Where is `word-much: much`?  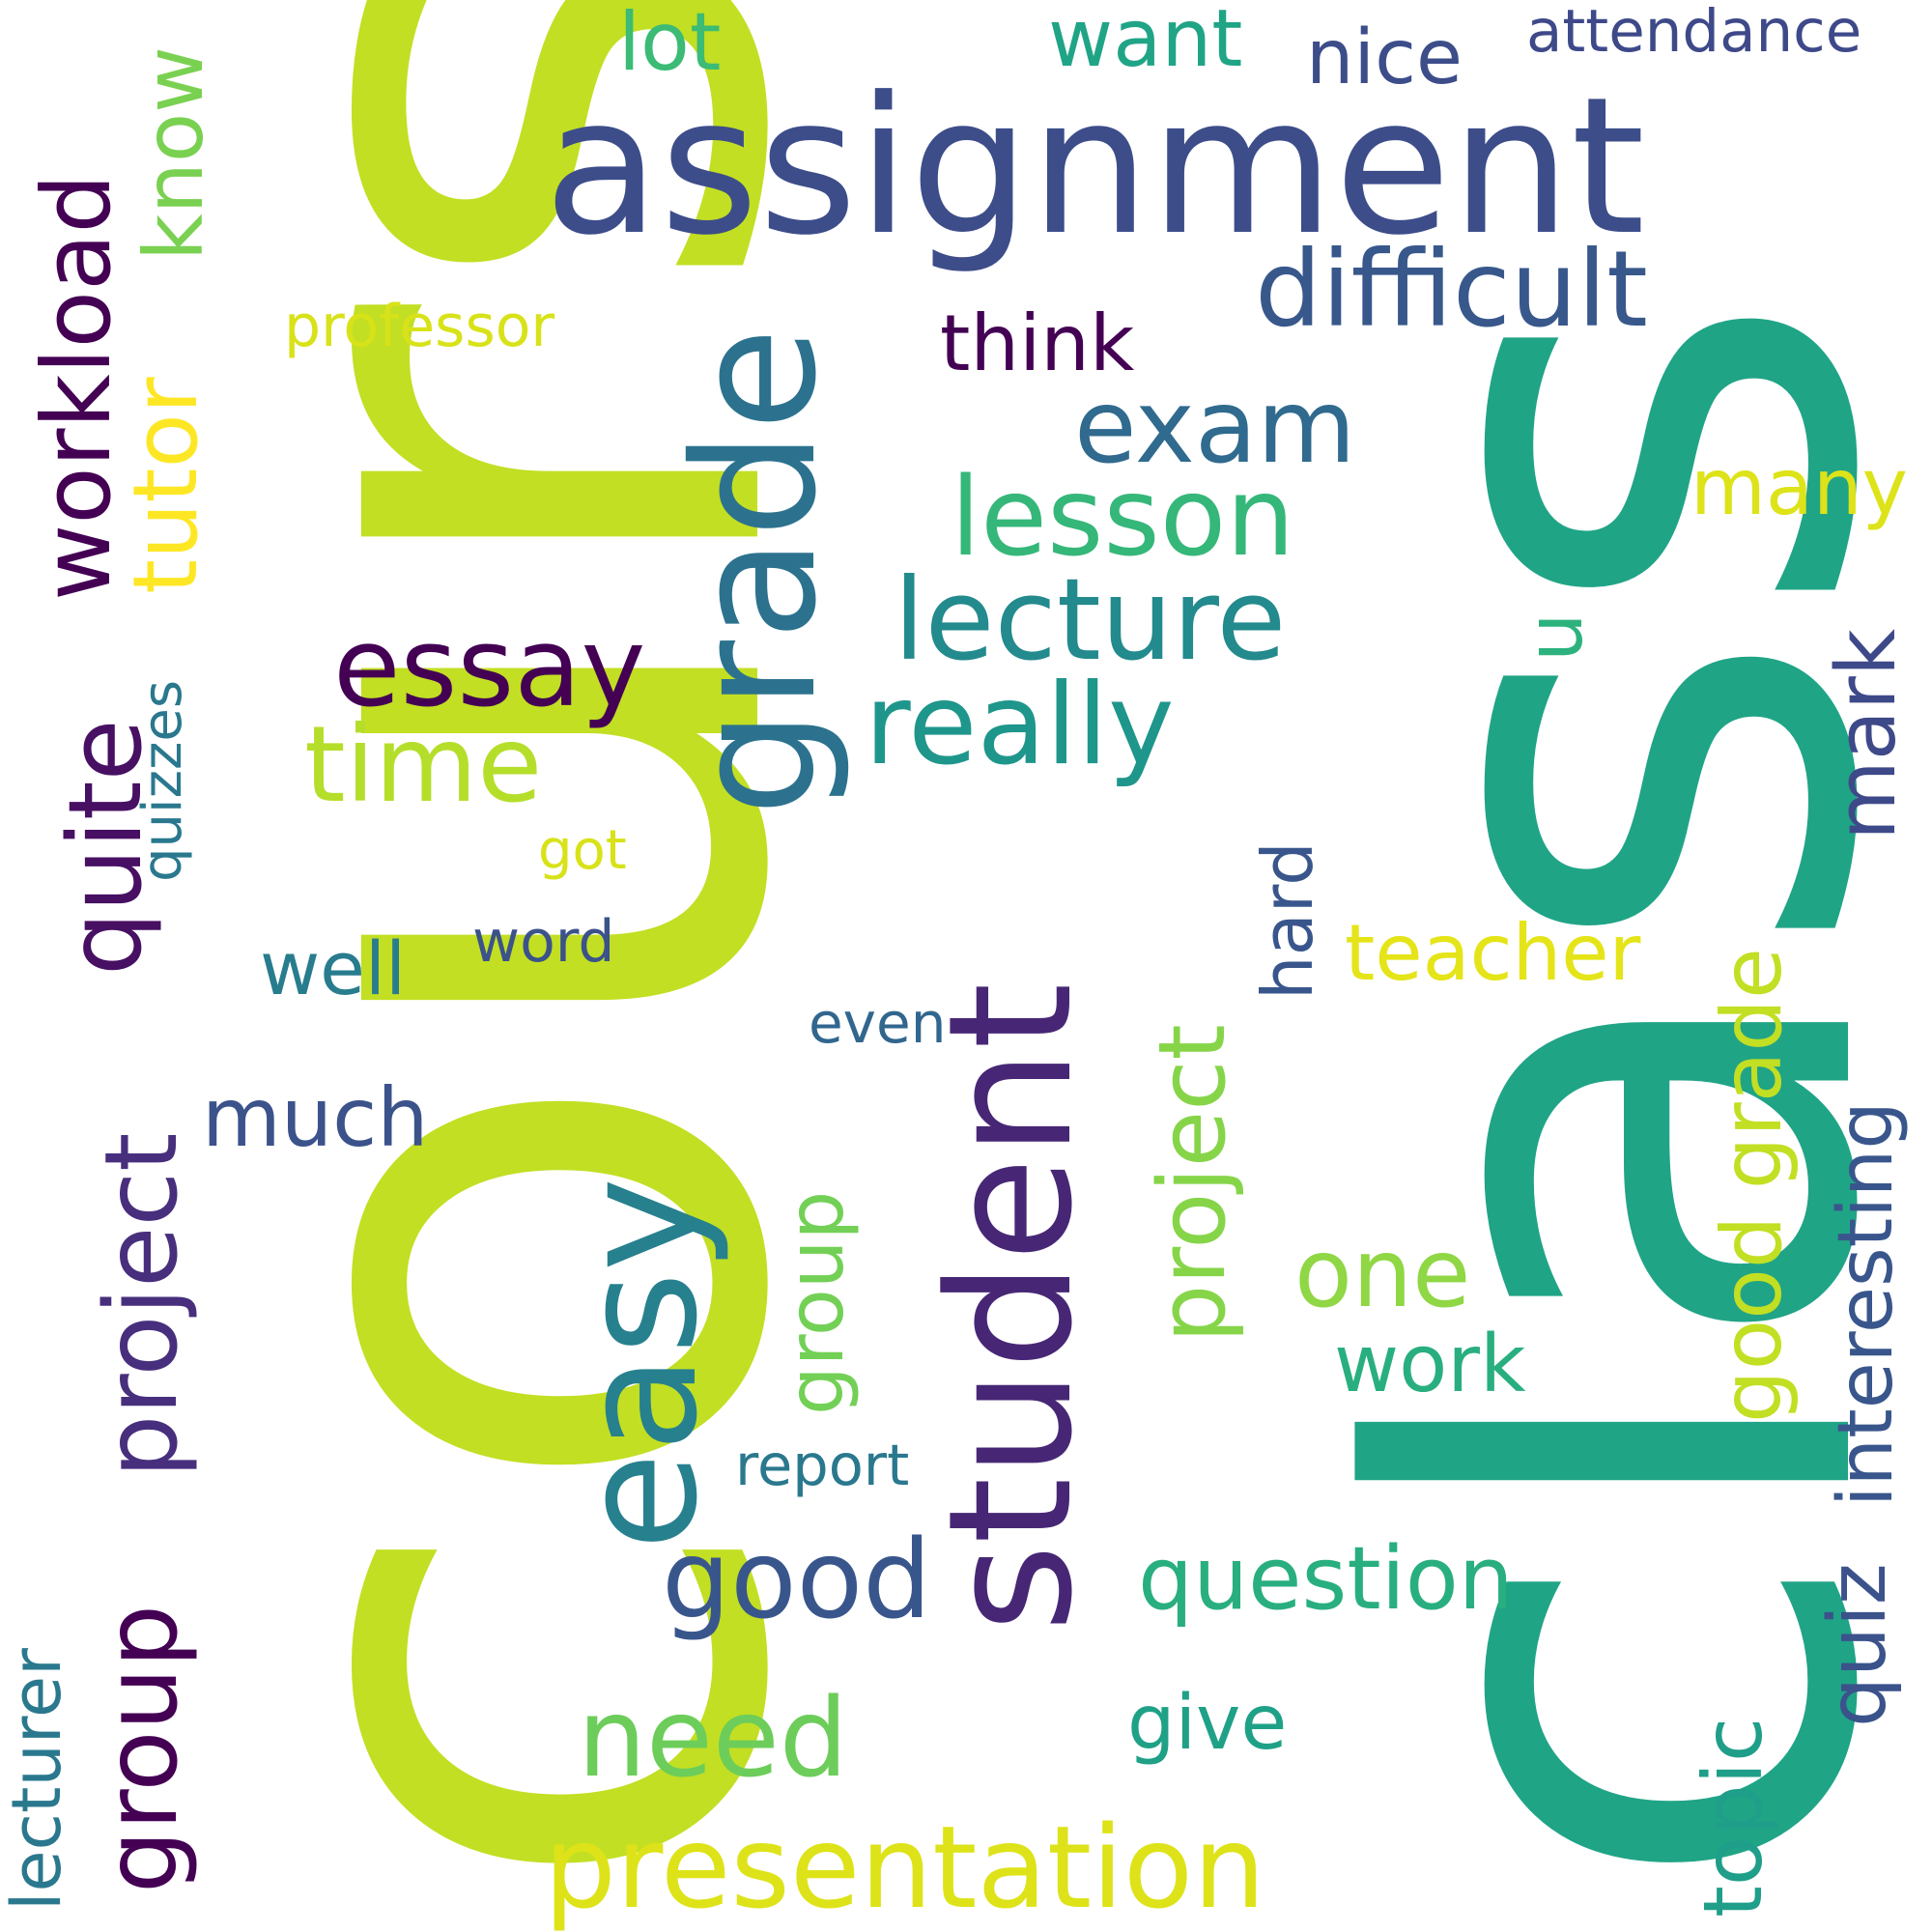
word-much: much is located at coordinates (315, 1117).